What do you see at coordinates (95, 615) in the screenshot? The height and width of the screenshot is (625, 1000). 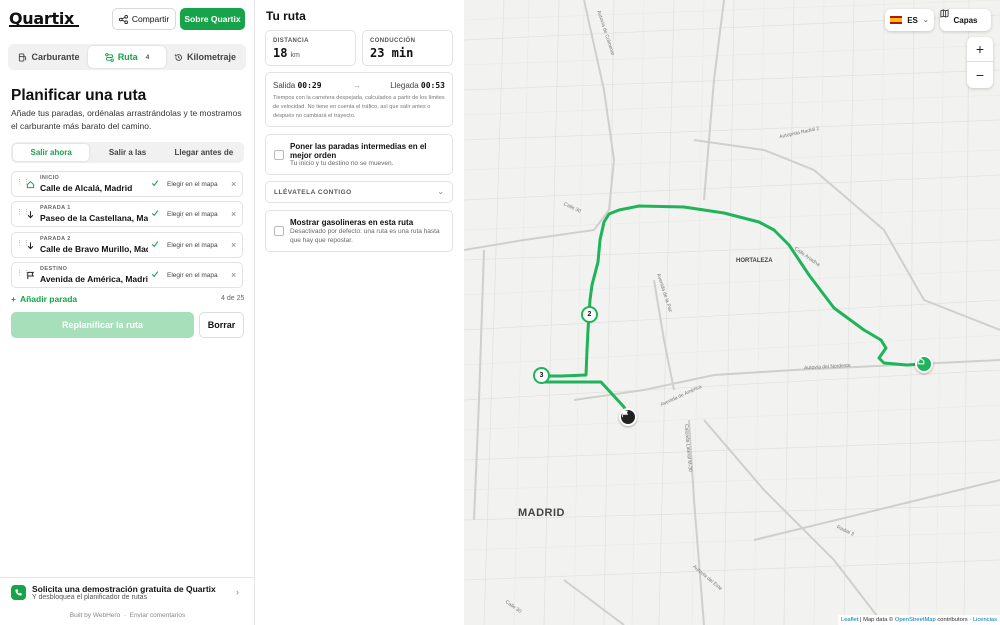 I see `built-by-link: Built by WebHero` at bounding box center [95, 615].